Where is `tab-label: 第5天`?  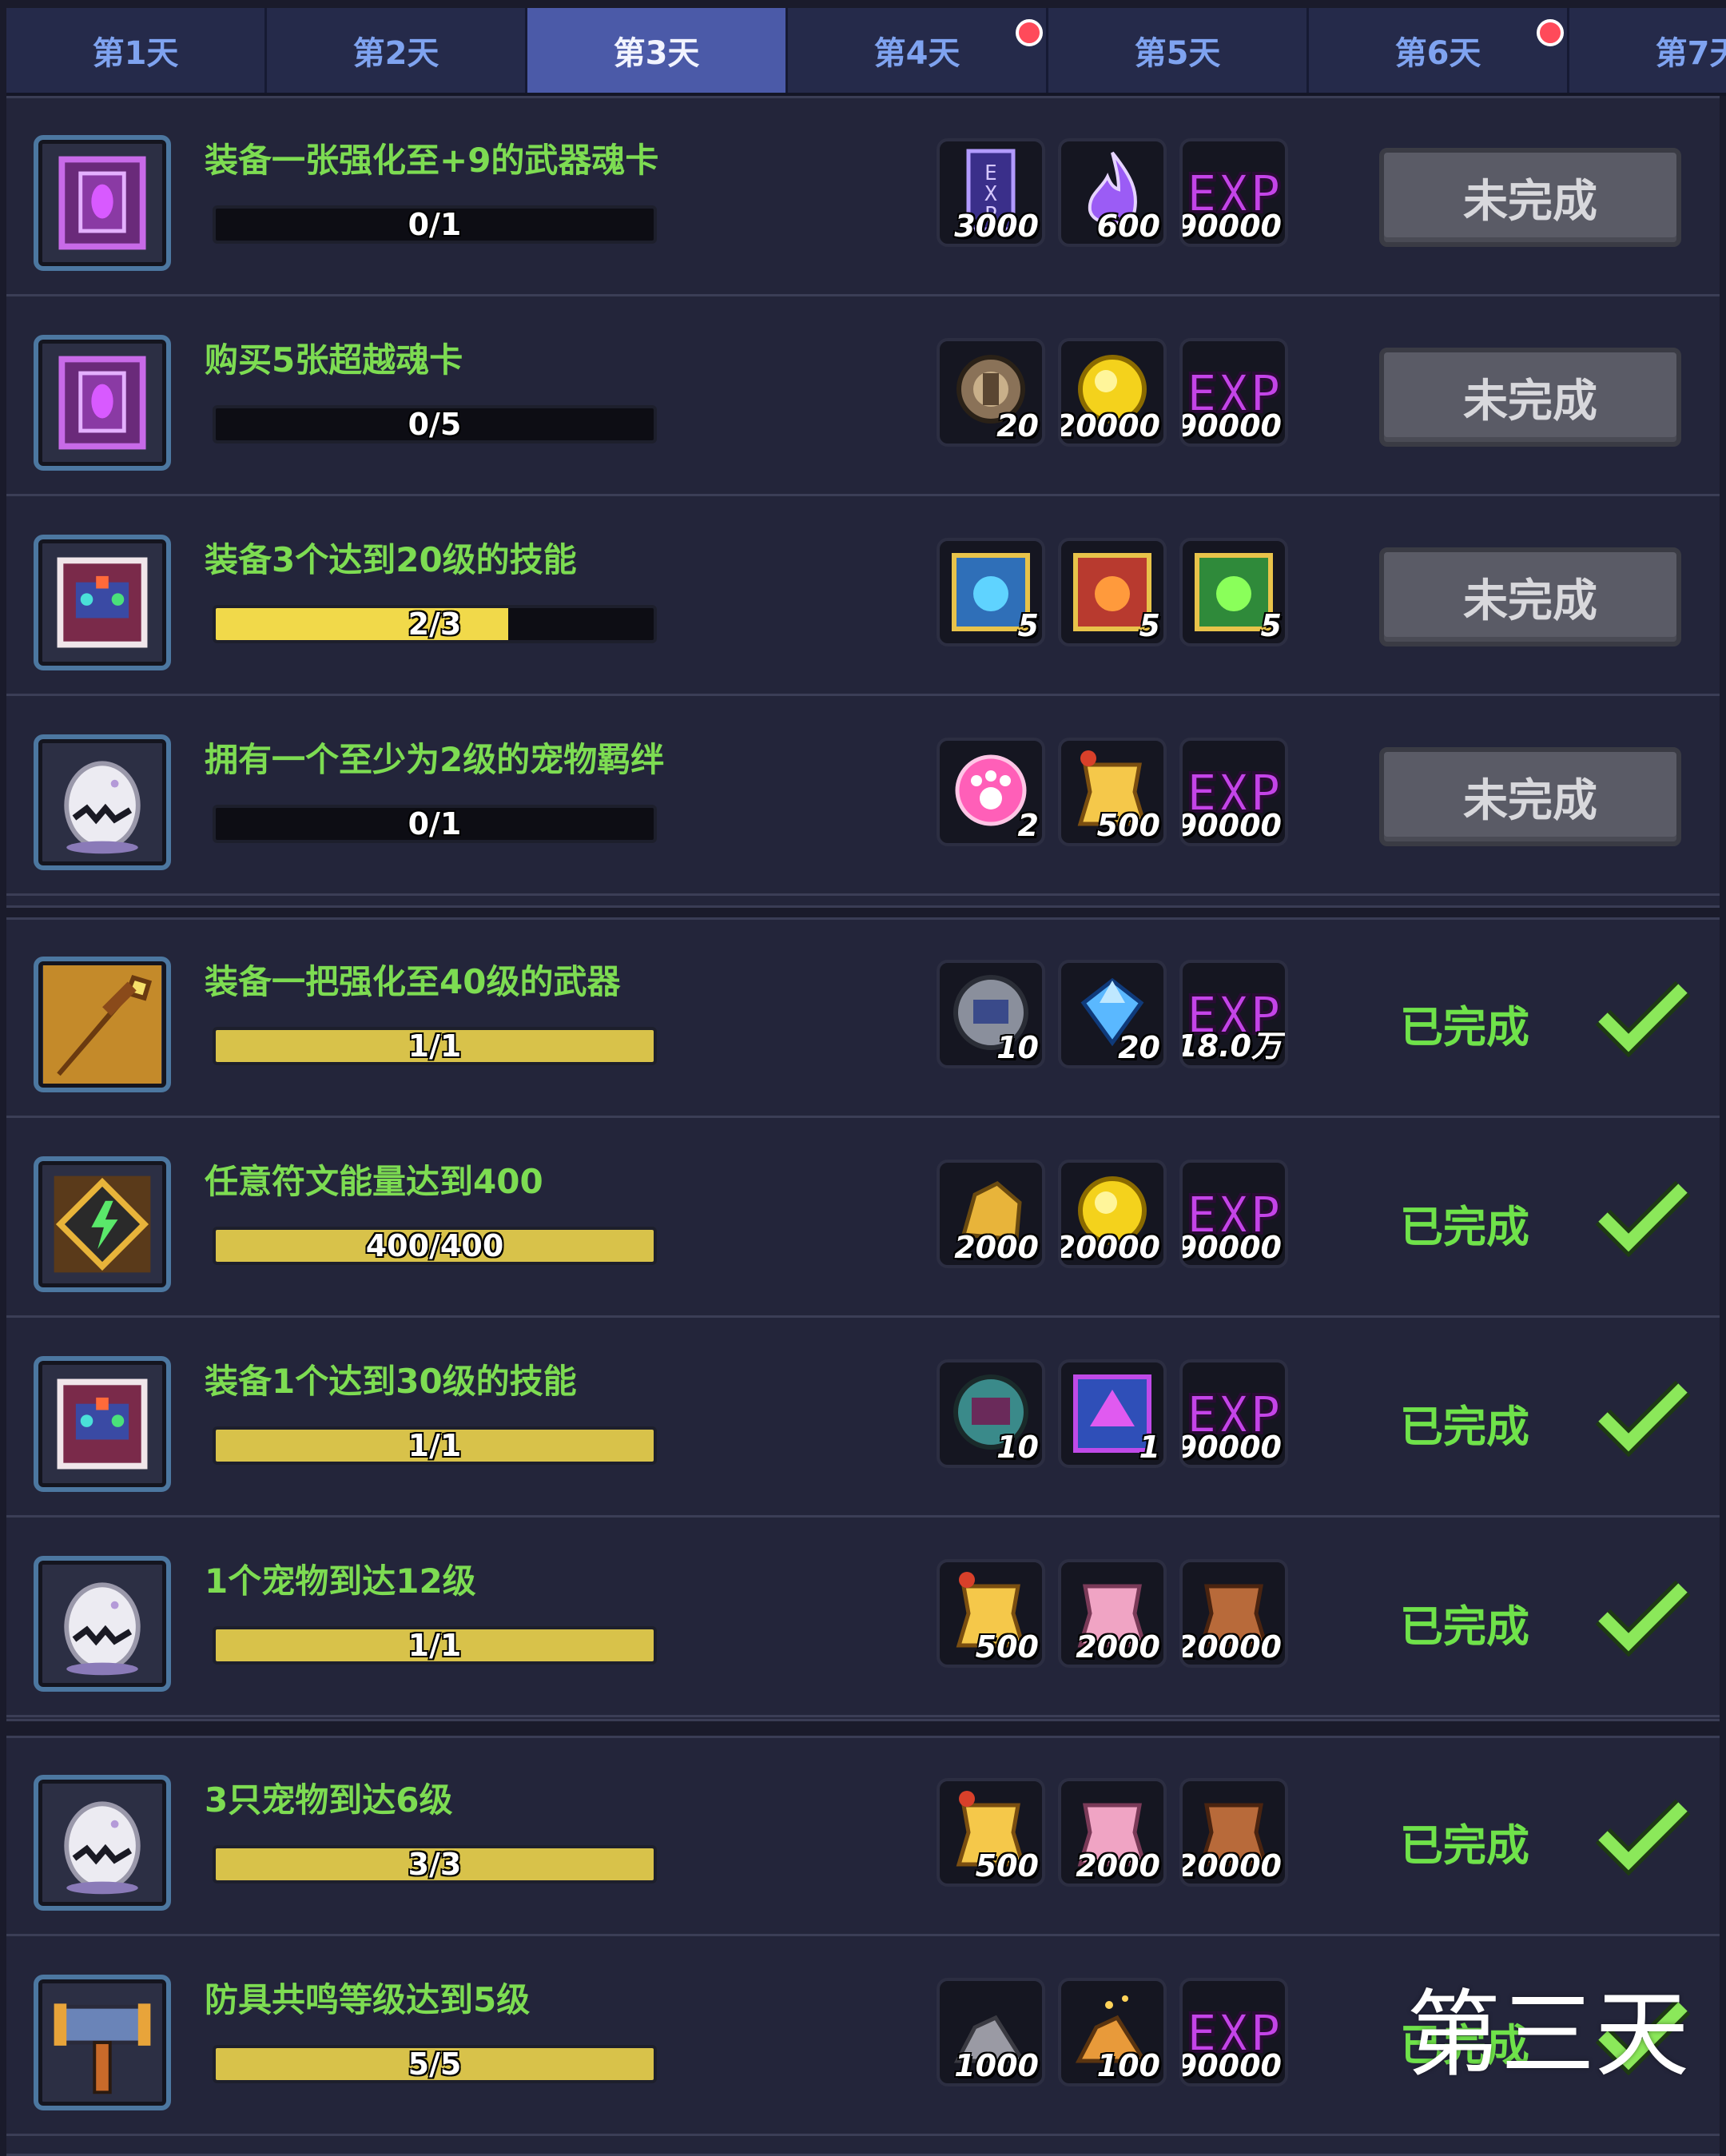
tab-label: 第5天 is located at coordinates (1177, 53).